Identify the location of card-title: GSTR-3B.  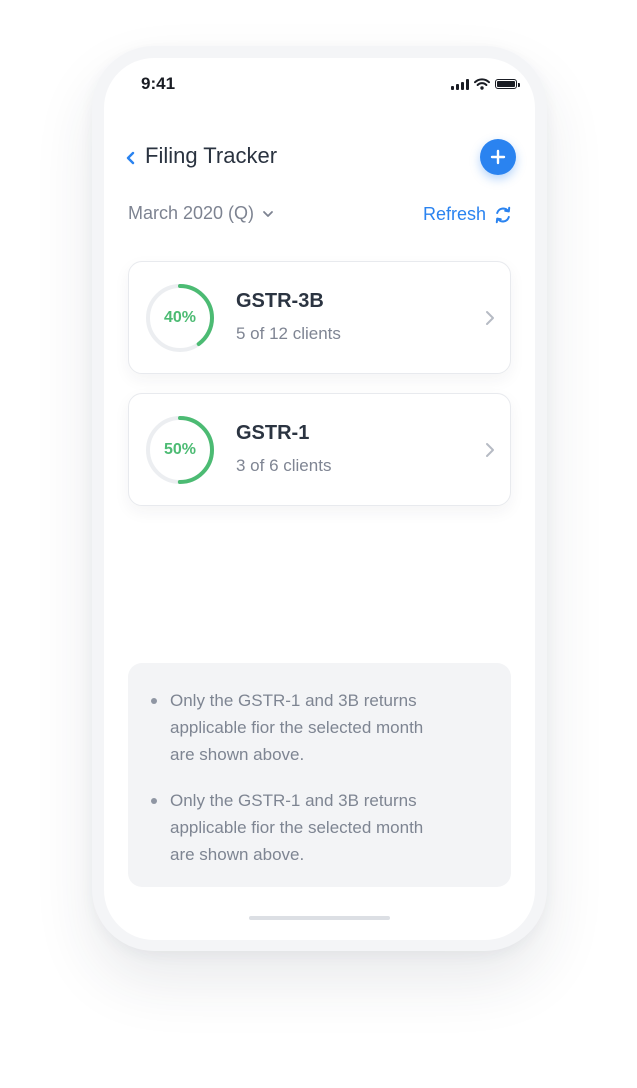
(280, 301).